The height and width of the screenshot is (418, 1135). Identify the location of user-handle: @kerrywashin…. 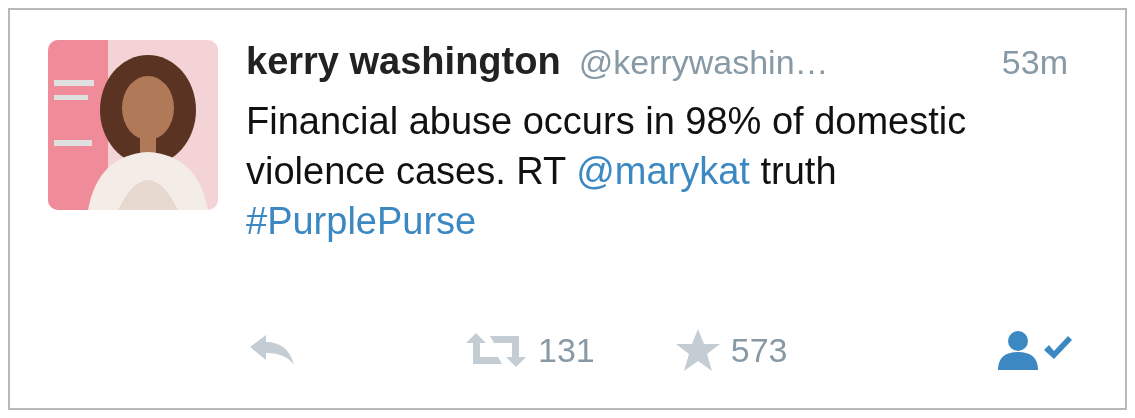
(703, 62).